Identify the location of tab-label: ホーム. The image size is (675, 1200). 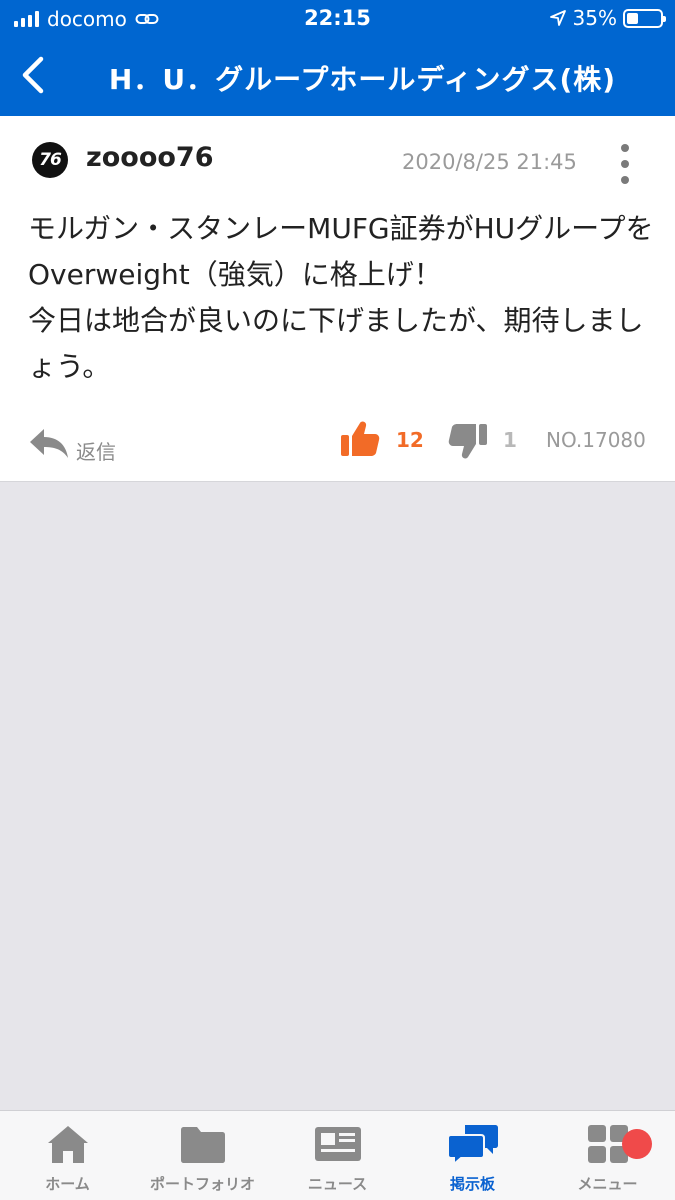
(67, 1184).